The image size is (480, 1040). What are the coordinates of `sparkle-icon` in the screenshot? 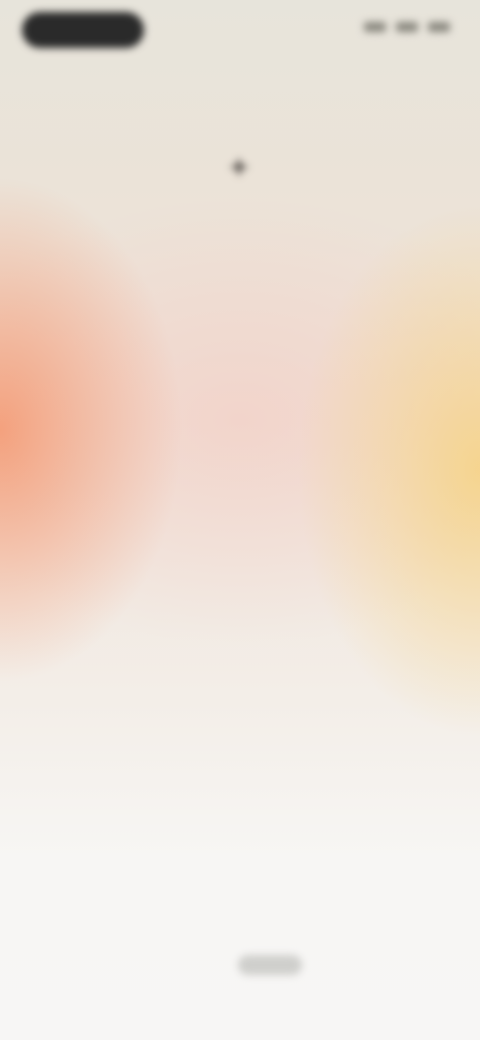 It's located at (239, 167).